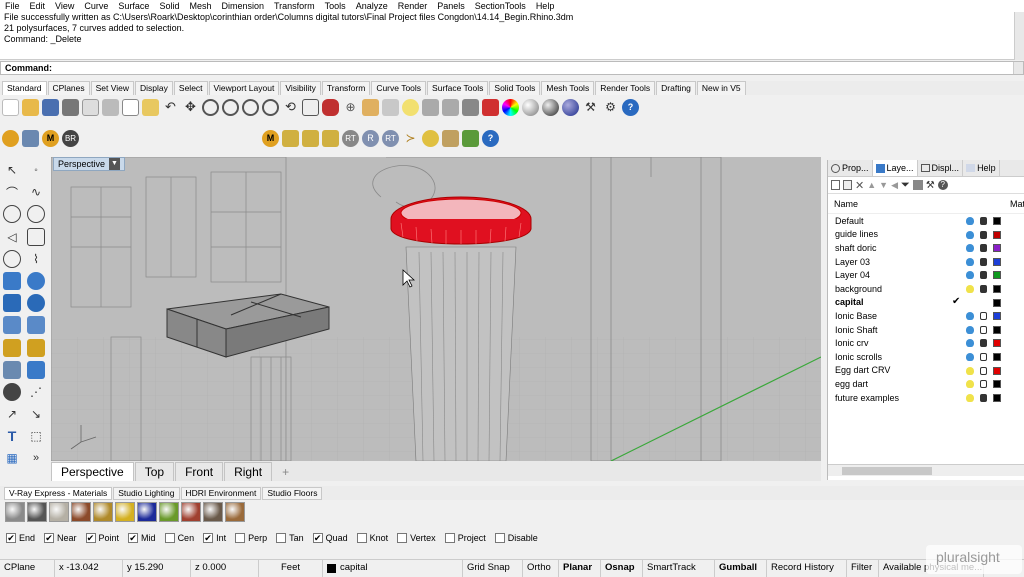 The width and height of the screenshot is (1024, 577). I want to click on more-tools-icon: », so click(36, 458).